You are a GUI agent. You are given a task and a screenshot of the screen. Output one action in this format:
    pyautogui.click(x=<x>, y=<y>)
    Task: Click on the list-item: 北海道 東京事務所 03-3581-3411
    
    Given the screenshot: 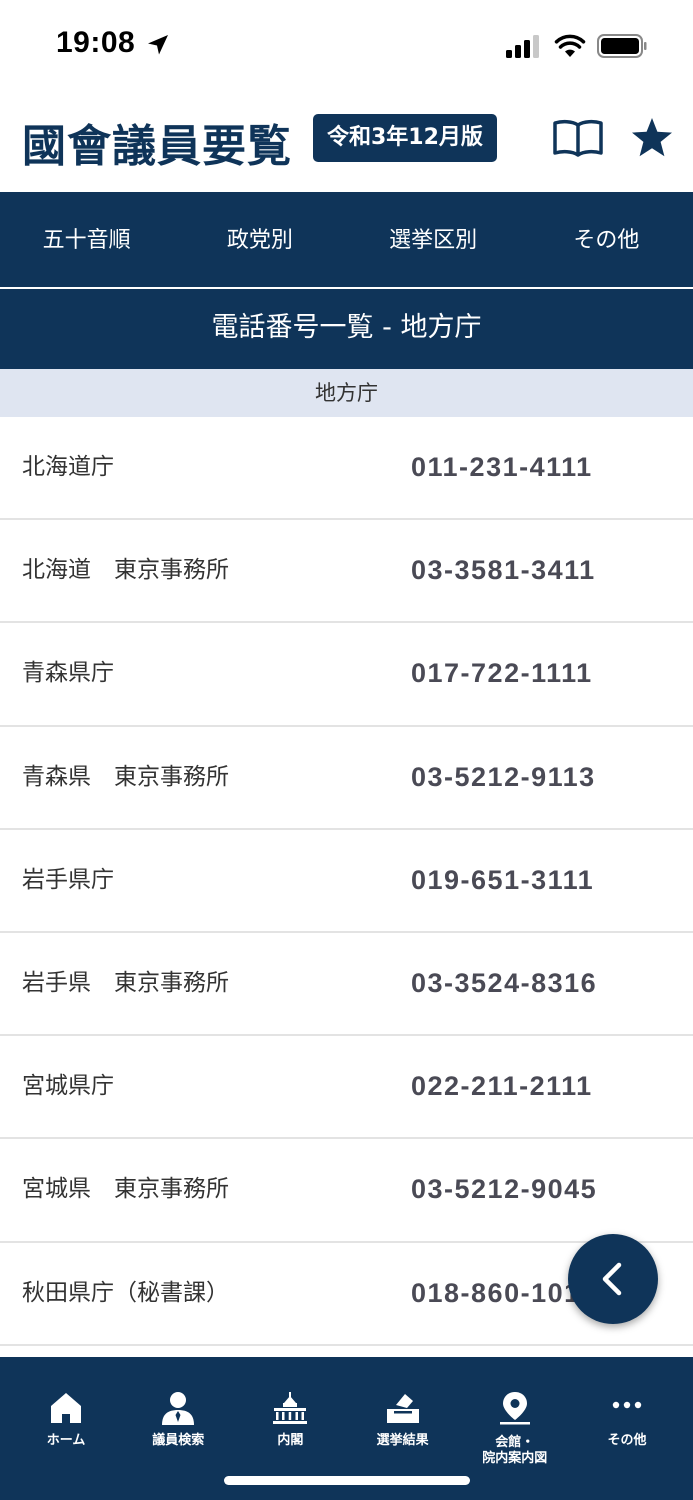 What is the action you would take?
    pyautogui.click(x=346, y=572)
    